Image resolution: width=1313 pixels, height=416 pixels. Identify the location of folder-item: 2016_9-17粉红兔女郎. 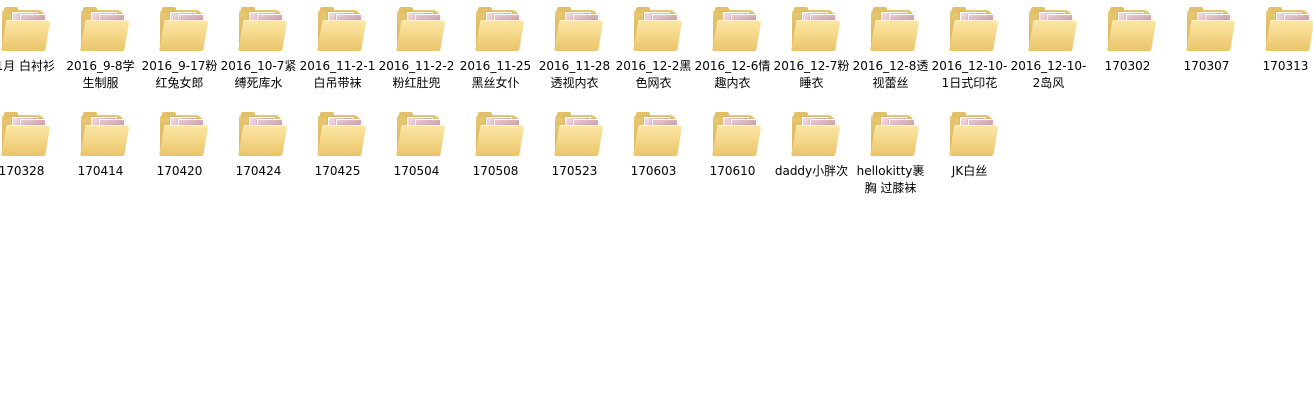
(179, 52).